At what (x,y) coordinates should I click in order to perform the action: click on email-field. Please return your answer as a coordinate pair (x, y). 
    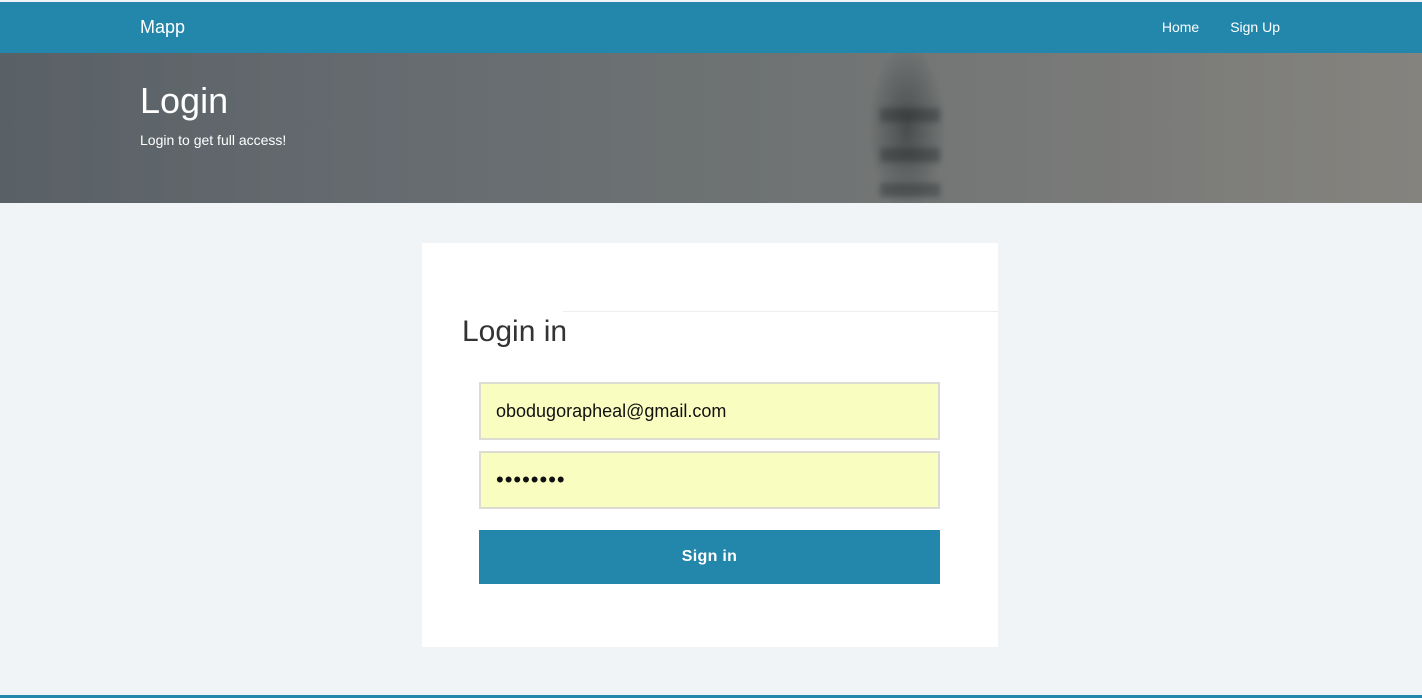
    Looking at the image, I should click on (709, 411).